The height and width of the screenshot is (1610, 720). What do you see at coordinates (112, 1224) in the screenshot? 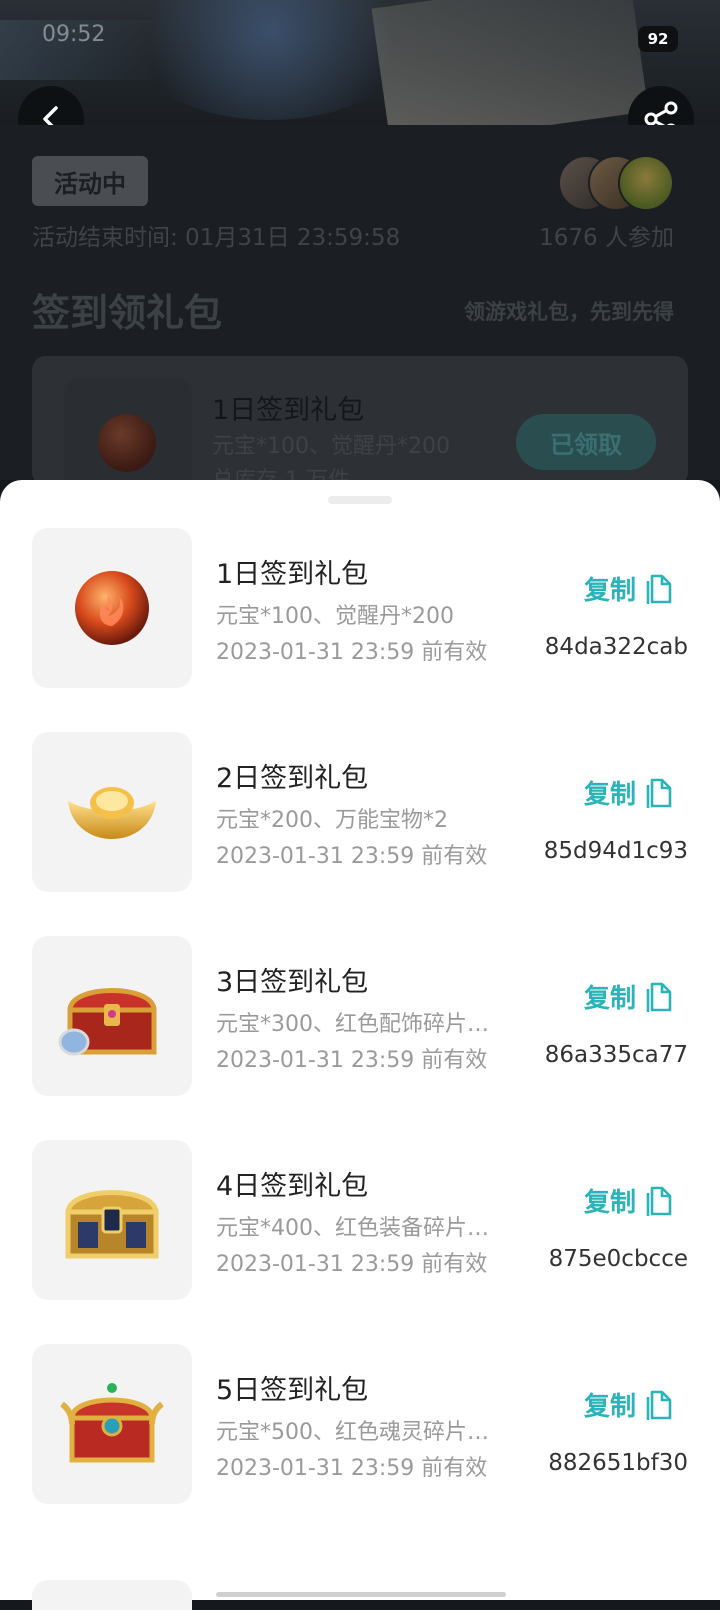
I see `gold-treasure-chest-icon` at bounding box center [112, 1224].